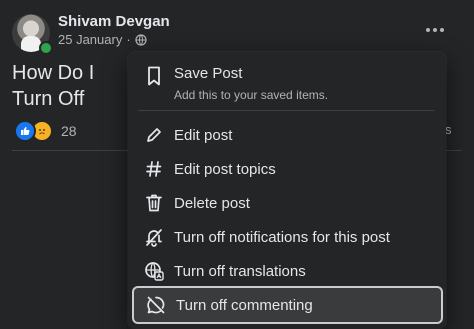  What do you see at coordinates (156, 305) in the screenshot?
I see `comment-off-icon` at bounding box center [156, 305].